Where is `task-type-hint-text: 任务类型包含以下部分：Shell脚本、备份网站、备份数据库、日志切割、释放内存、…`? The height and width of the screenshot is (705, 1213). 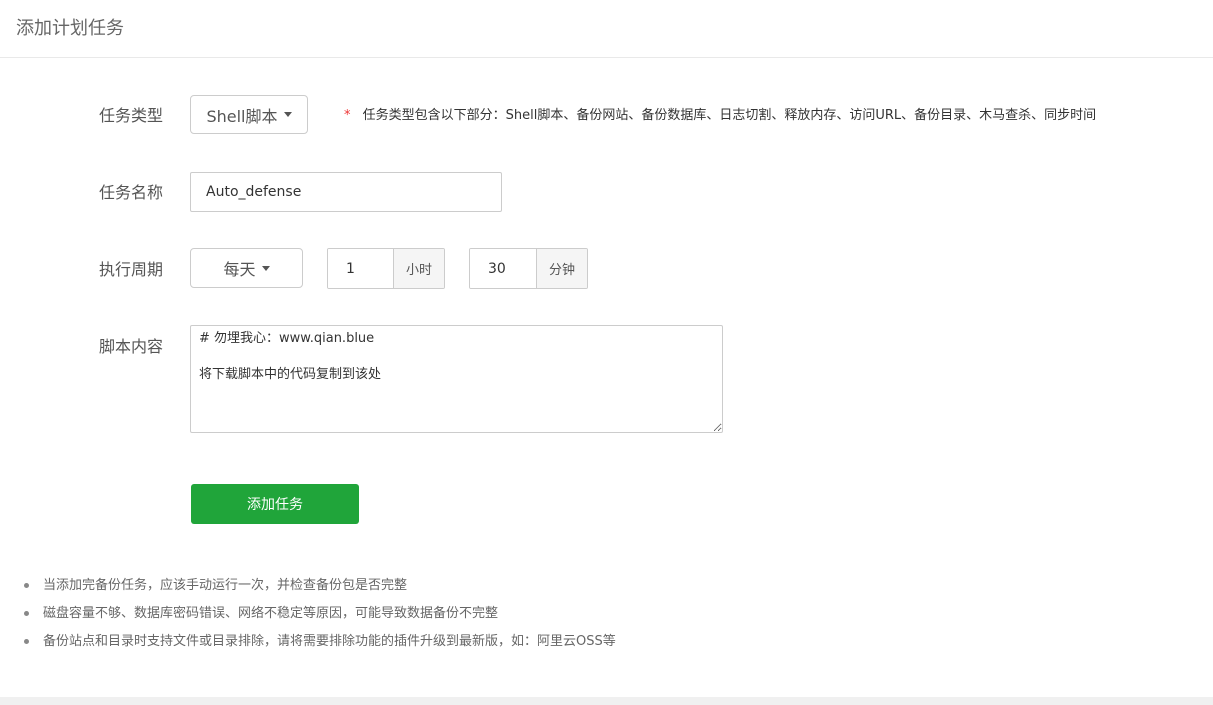 task-type-hint-text: 任务类型包含以下部分：Shell脚本、备份网站、备份数据库、日志切割、释放内存、… is located at coordinates (729, 115).